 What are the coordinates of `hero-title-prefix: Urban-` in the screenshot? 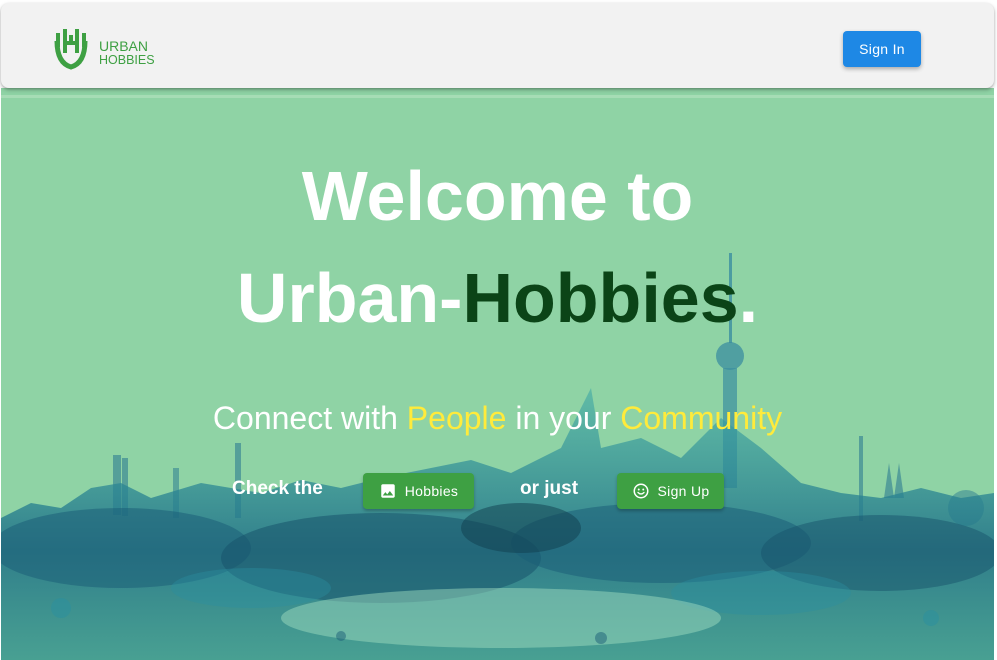 It's located at (349, 298).